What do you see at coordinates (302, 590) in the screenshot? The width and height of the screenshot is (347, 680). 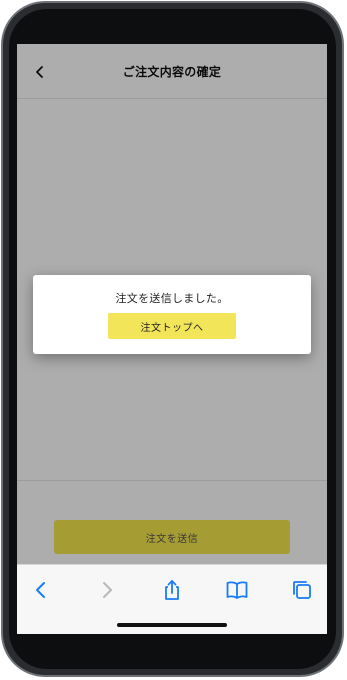 I see `tabs-icon` at bounding box center [302, 590].